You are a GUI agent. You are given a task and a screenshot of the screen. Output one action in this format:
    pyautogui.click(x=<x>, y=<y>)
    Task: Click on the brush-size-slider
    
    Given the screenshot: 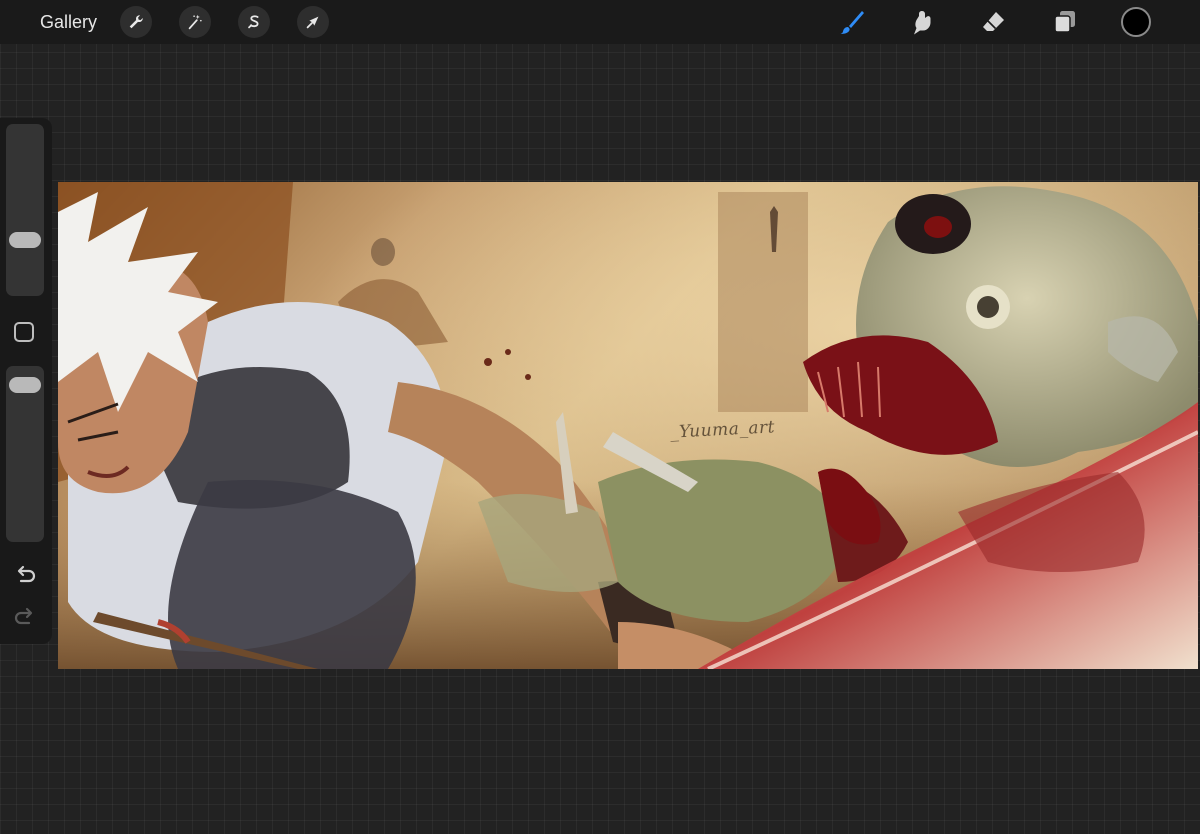 What is the action you would take?
    pyautogui.click(x=25, y=210)
    